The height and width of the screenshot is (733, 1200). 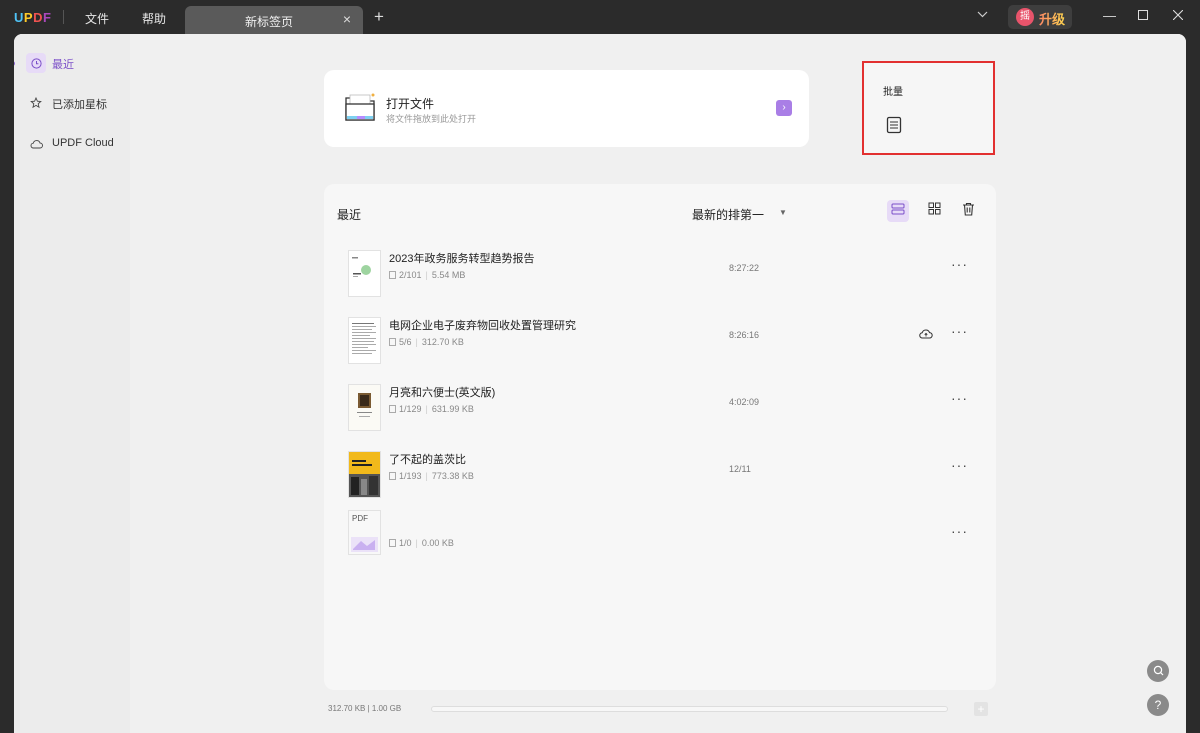 What do you see at coordinates (154, 18) in the screenshot?
I see `menu-help: 帮助` at bounding box center [154, 18].